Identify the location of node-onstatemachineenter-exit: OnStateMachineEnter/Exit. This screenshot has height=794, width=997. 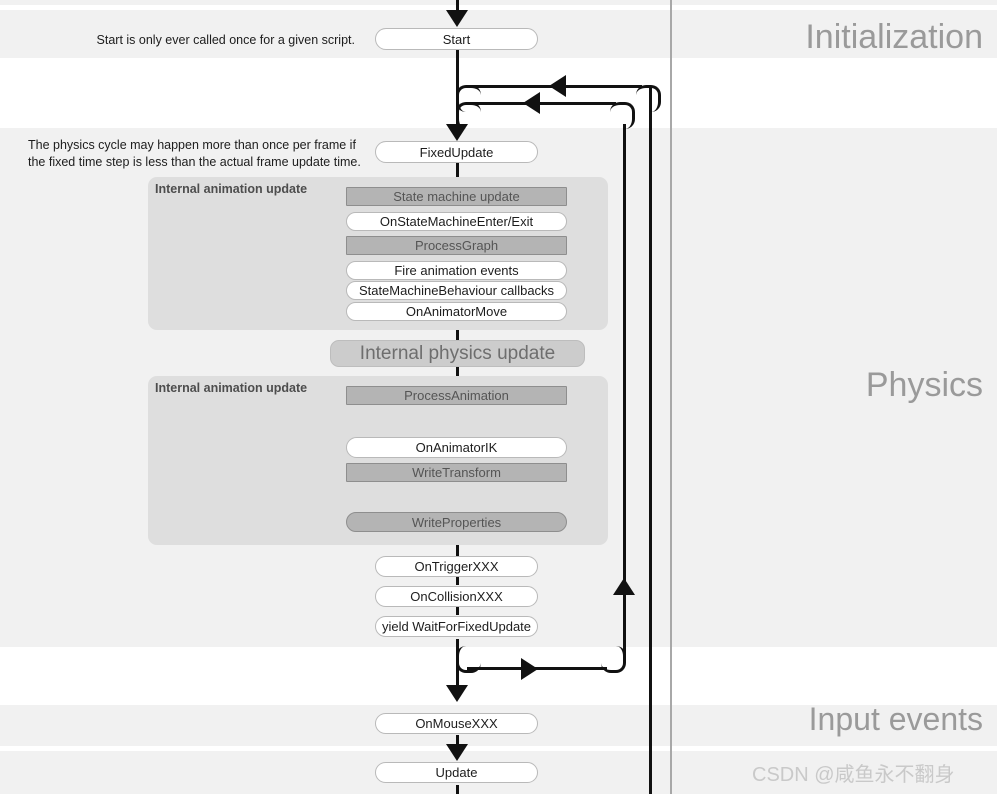
(456, 221).